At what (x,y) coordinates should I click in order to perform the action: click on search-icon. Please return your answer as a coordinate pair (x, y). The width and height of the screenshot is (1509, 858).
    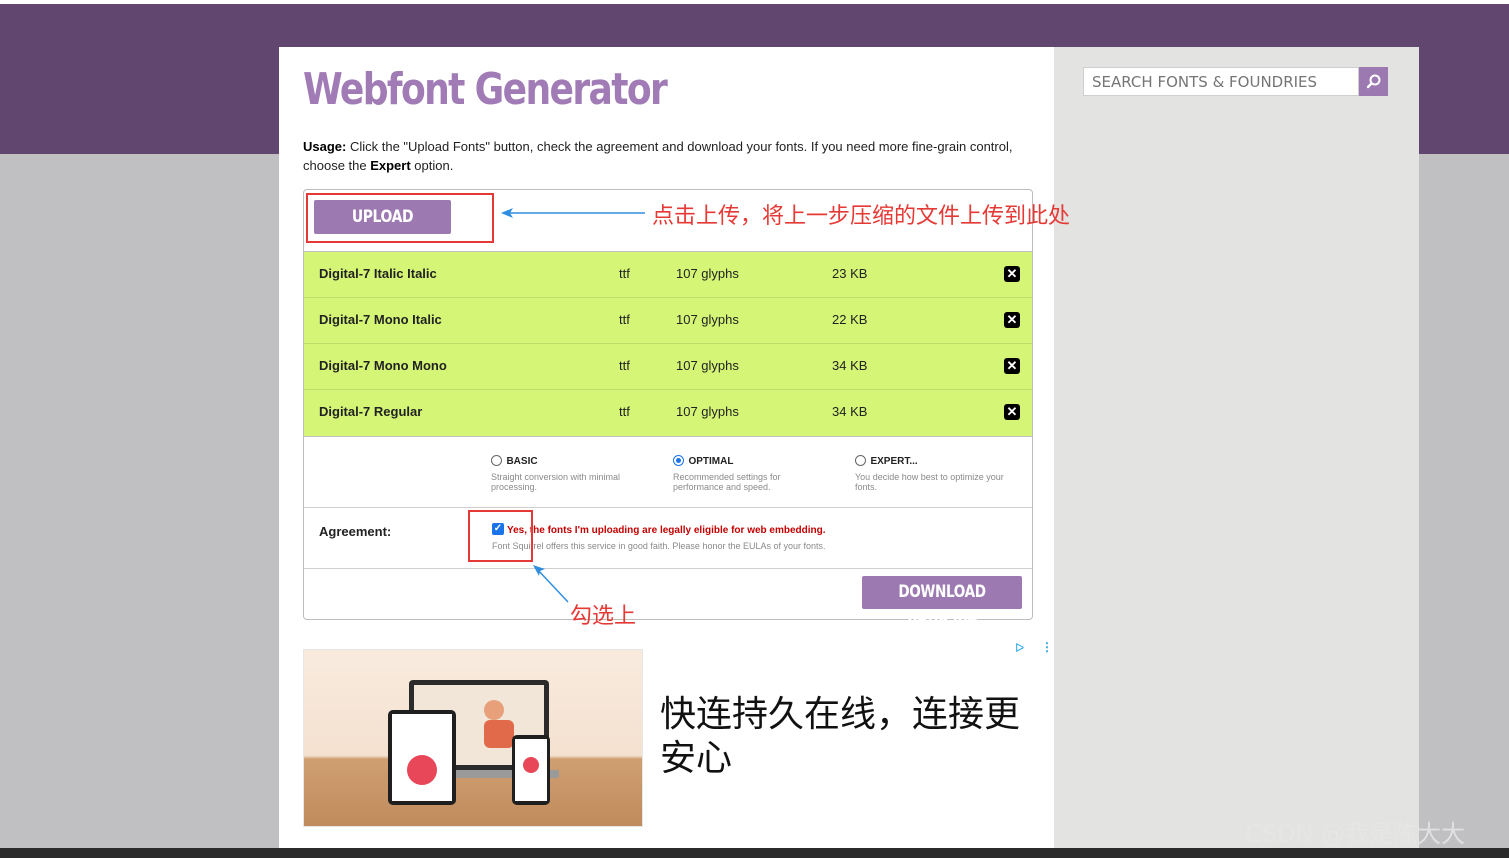
    Looking at the image, I should click on (1373, 81).